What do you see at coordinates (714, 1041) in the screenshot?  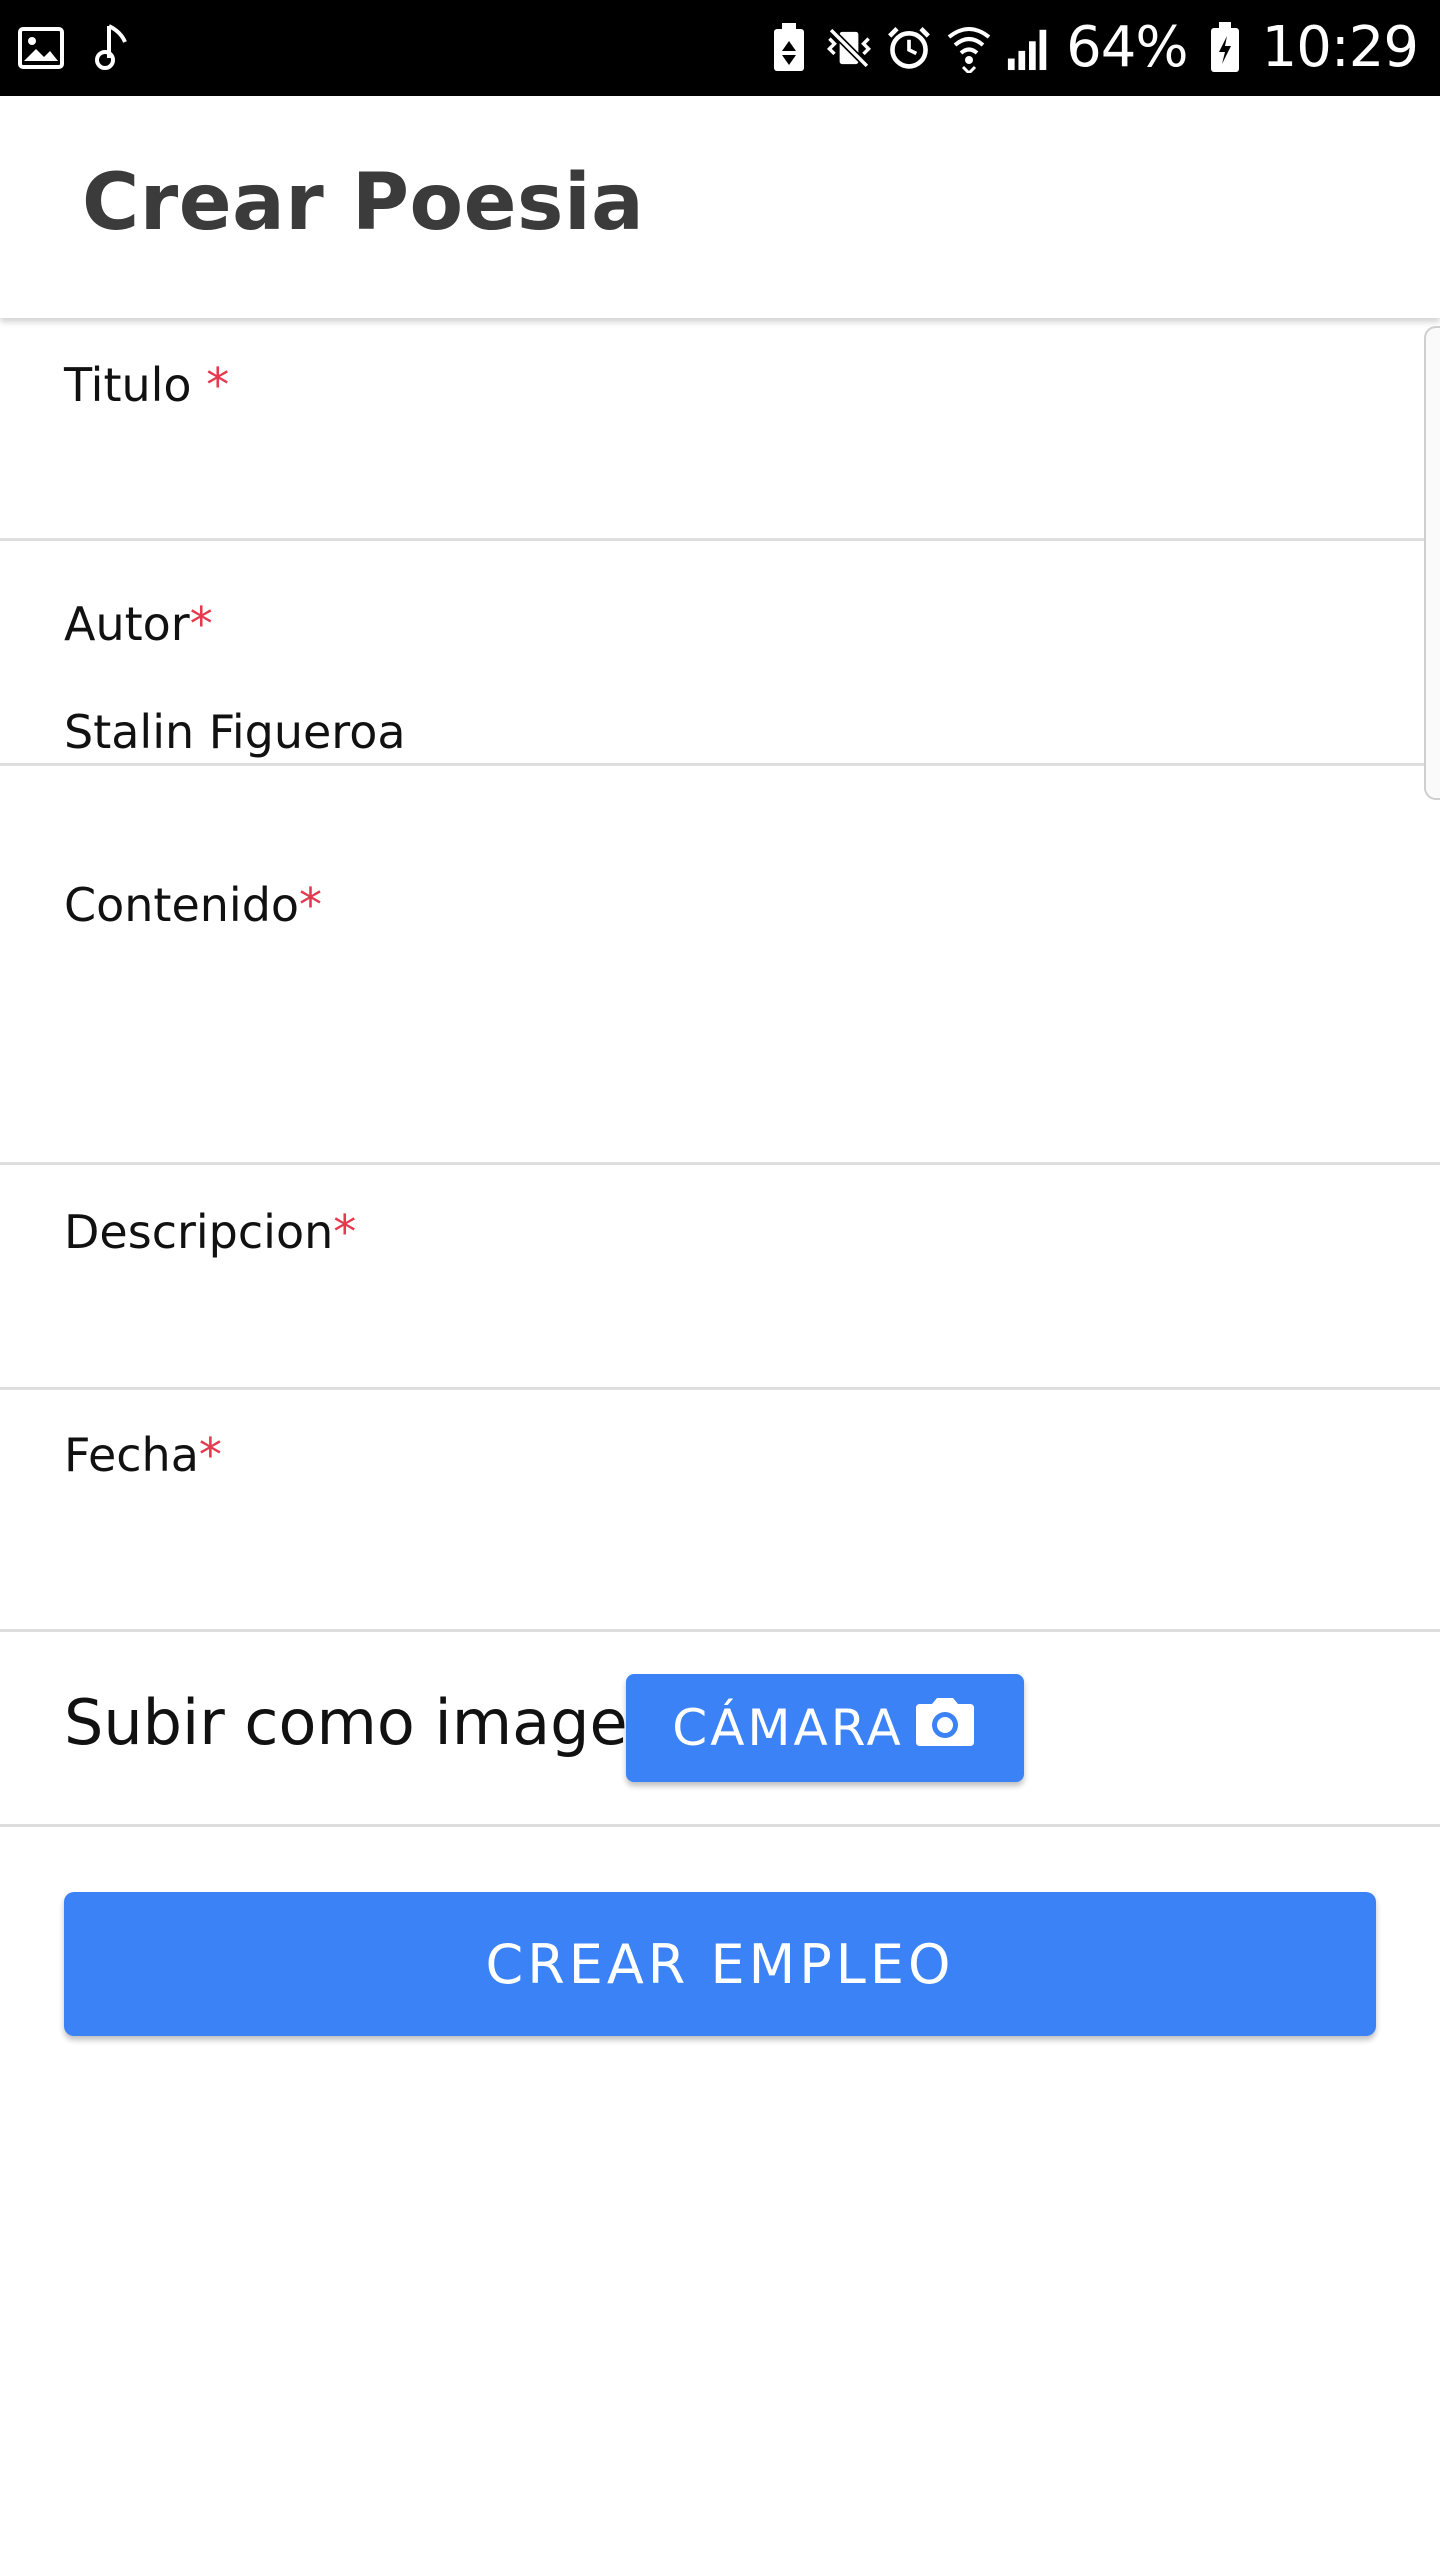 I see `contenido-input` at bounding box center [714, 1041].